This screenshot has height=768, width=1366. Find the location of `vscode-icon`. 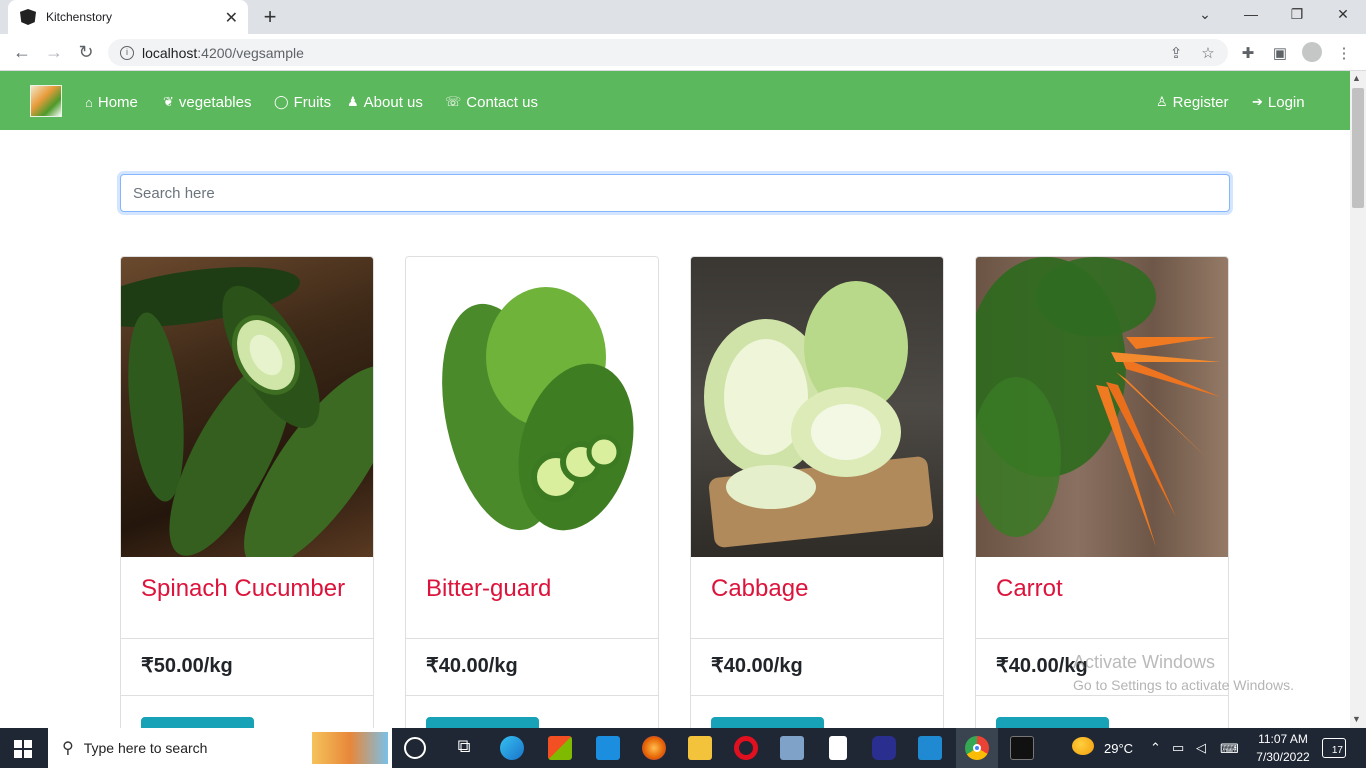

vscode-icon is located at coordinates (930, 748).